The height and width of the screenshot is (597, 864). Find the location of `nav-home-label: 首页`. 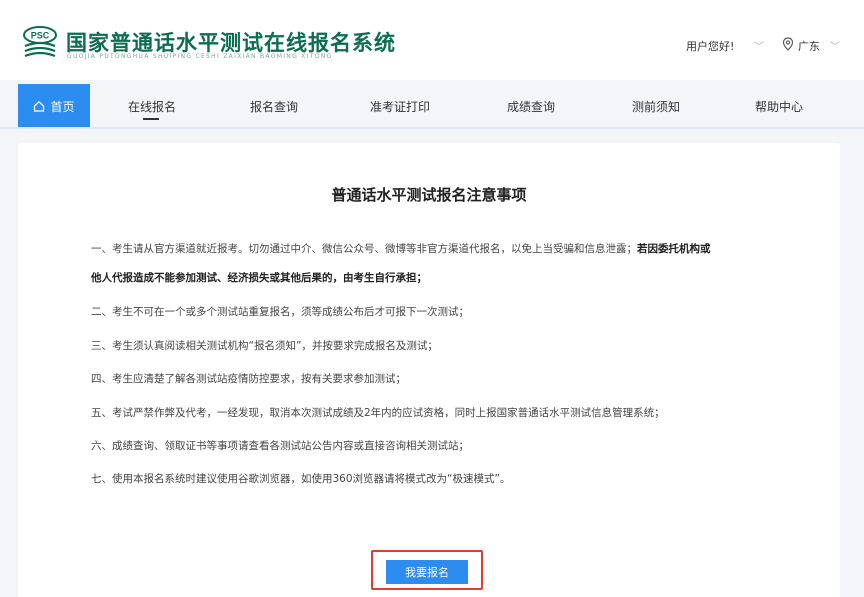

nav-home-label: 首页 is located at coordinates (62, 106).